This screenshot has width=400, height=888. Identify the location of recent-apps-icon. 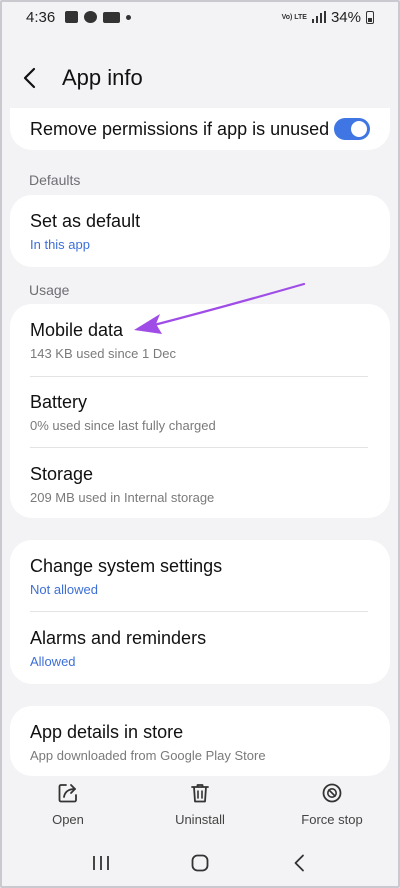
(101, 863).